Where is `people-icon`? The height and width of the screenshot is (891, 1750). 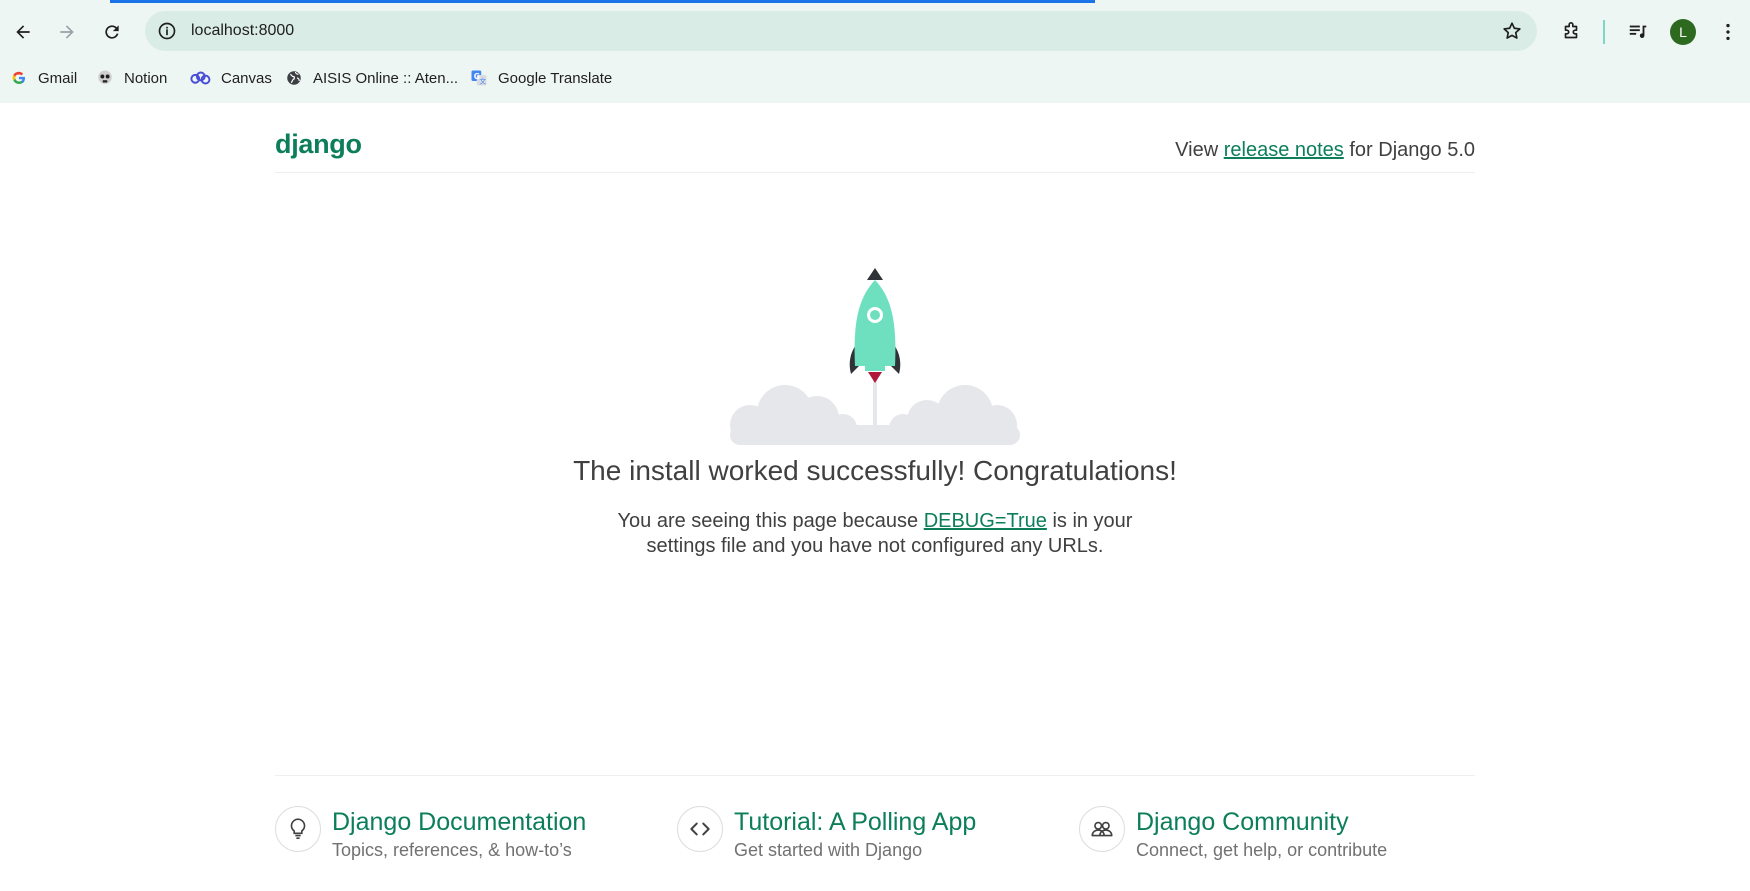 people-icon is located at coordinates (1102, 829).